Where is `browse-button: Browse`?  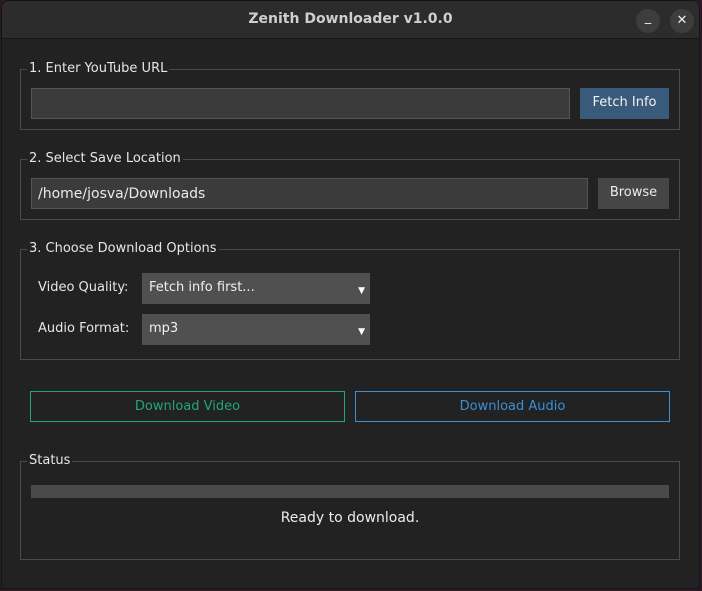 browse-button: Browse is located at coordinates (633, 193).